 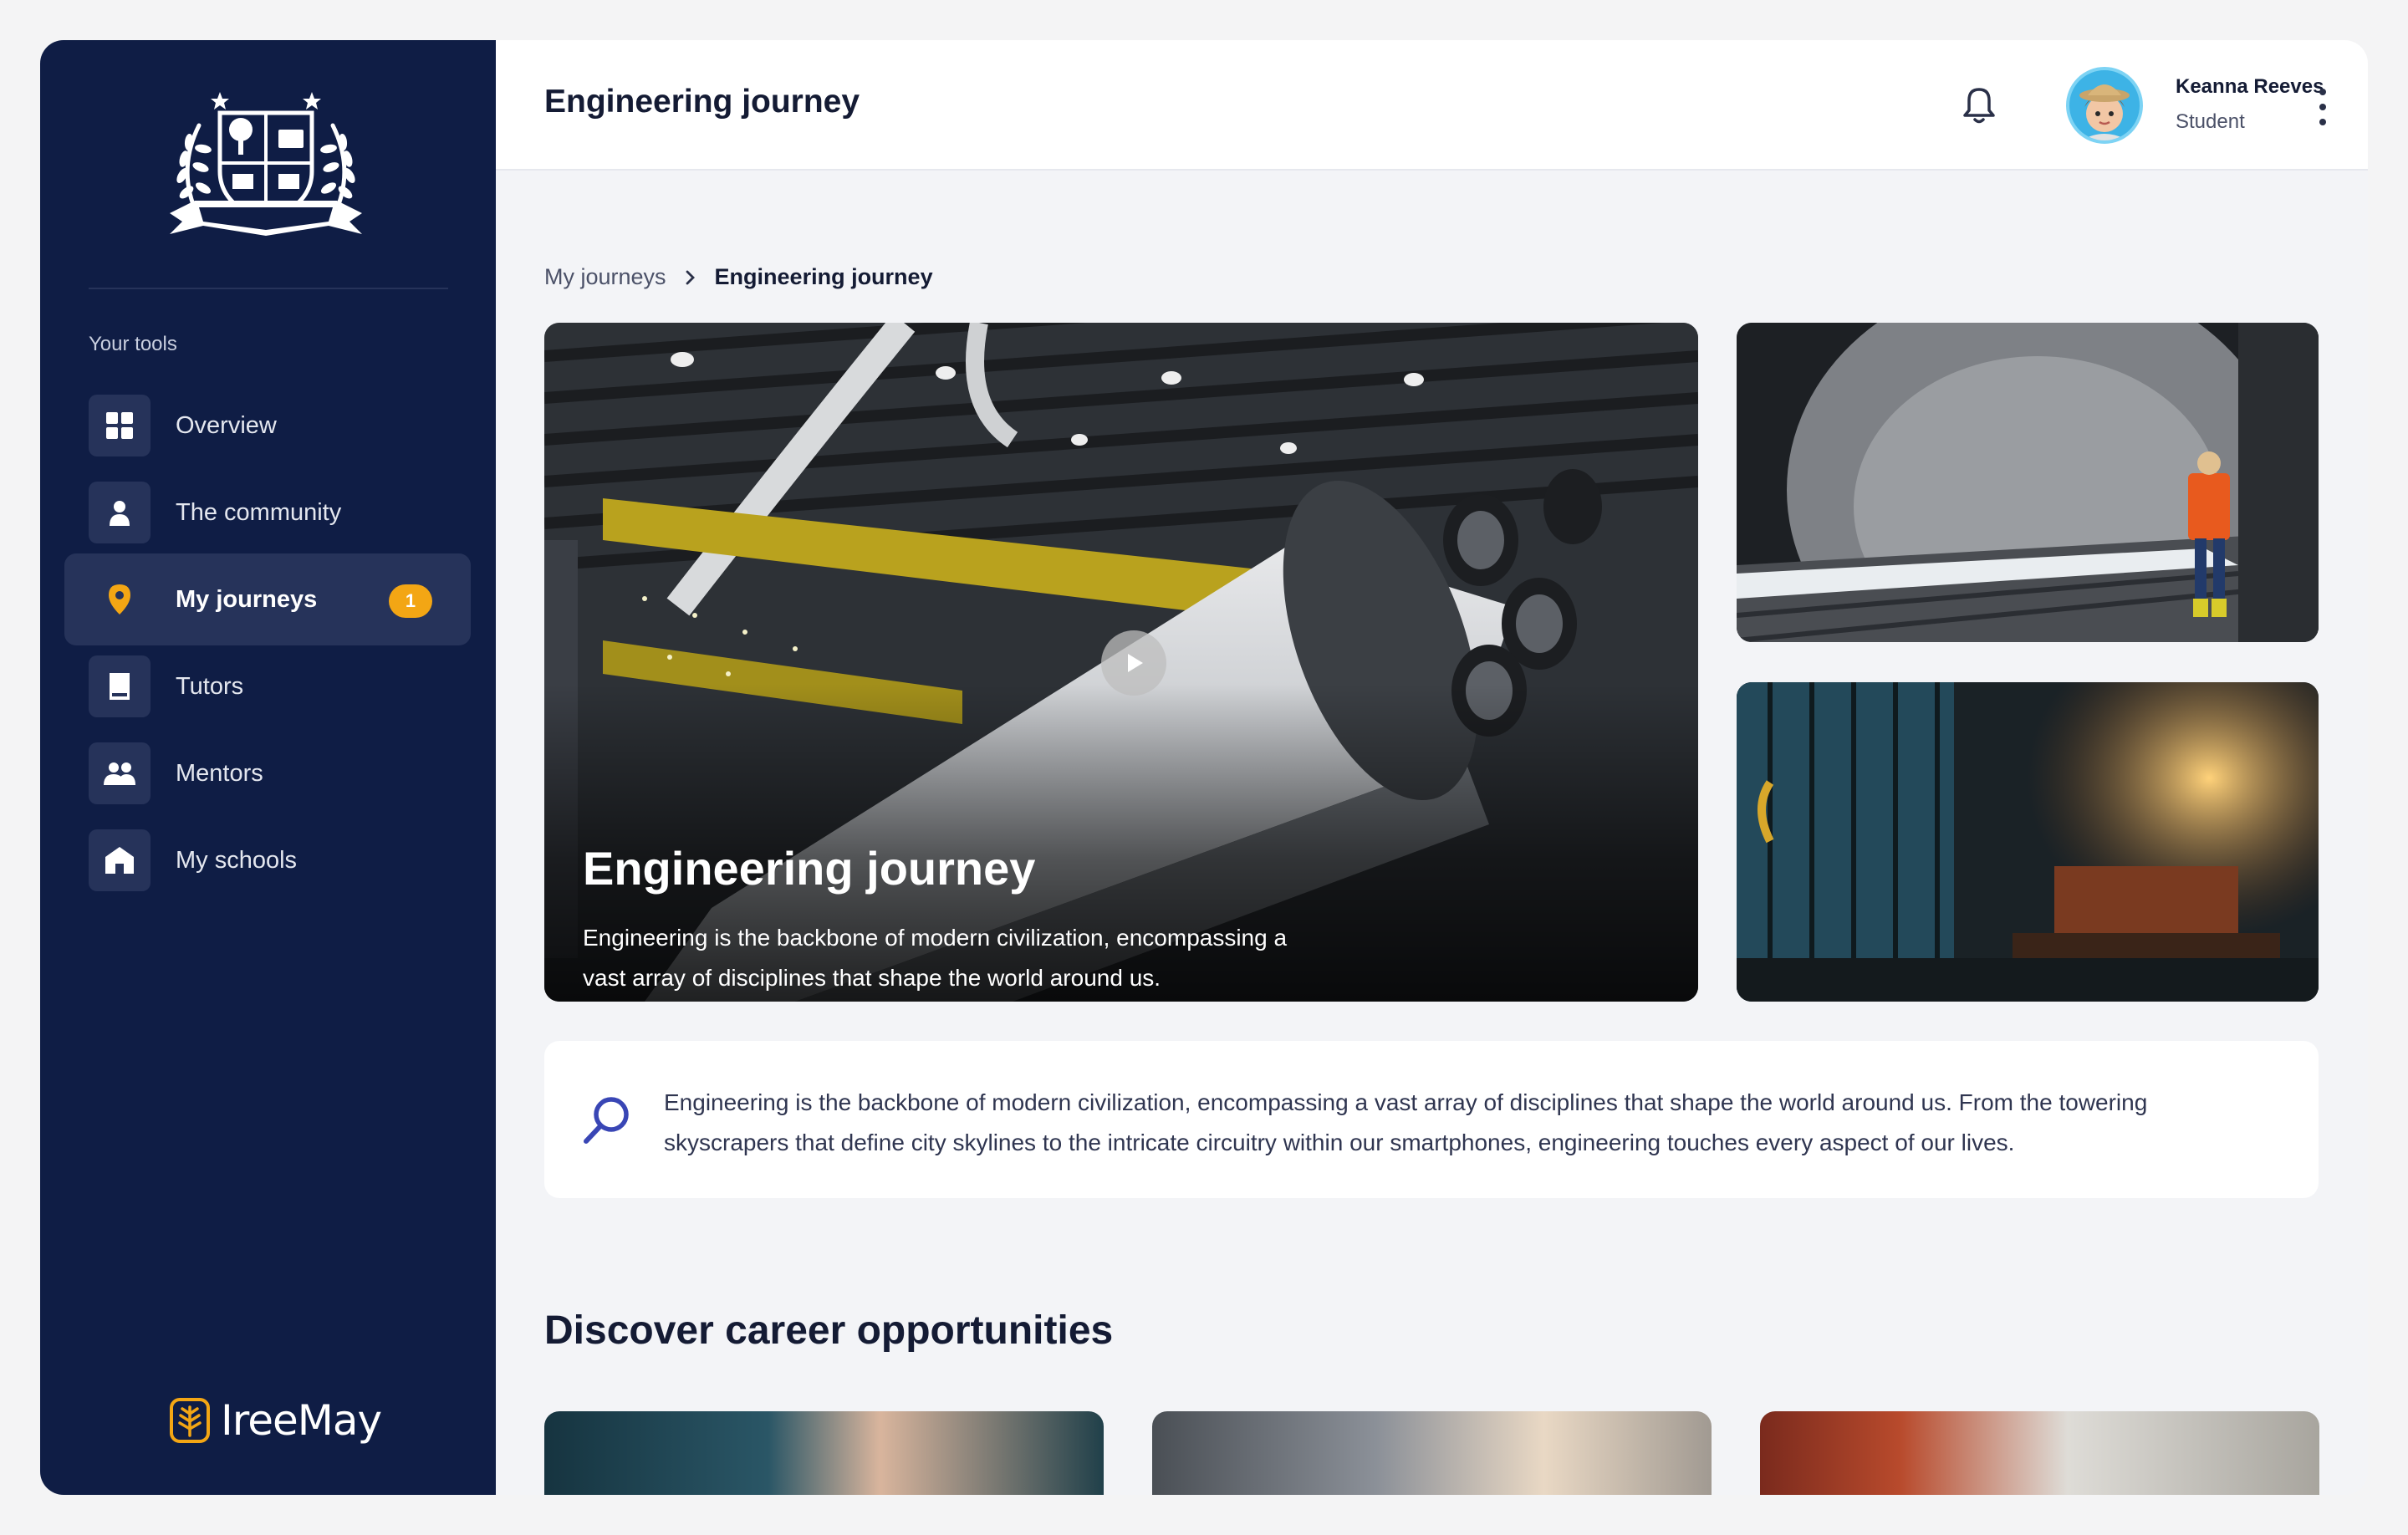 I want to click on chevron-right-icon, so click(x=690, y=277).